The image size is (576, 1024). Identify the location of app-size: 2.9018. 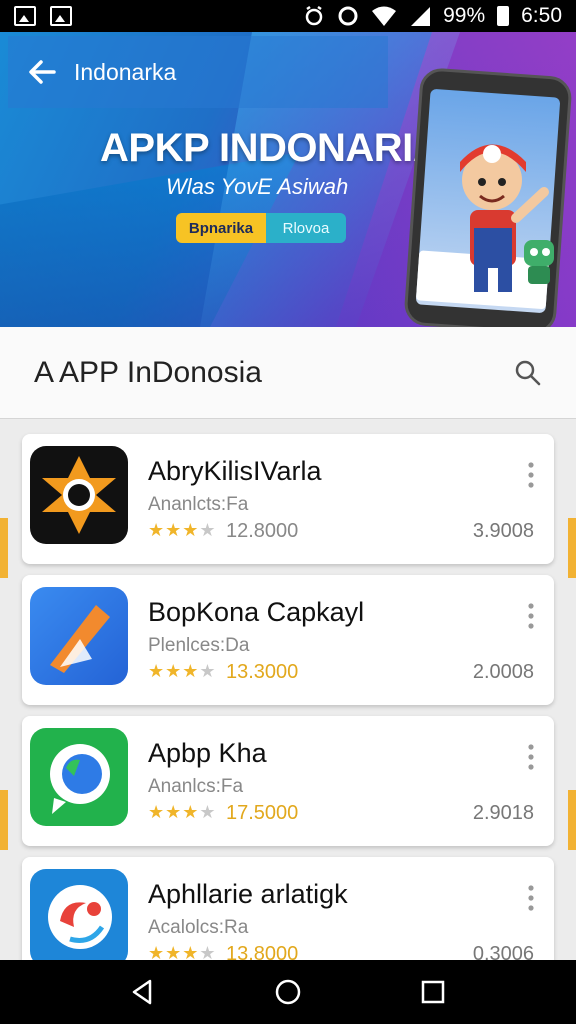
(503, 813).